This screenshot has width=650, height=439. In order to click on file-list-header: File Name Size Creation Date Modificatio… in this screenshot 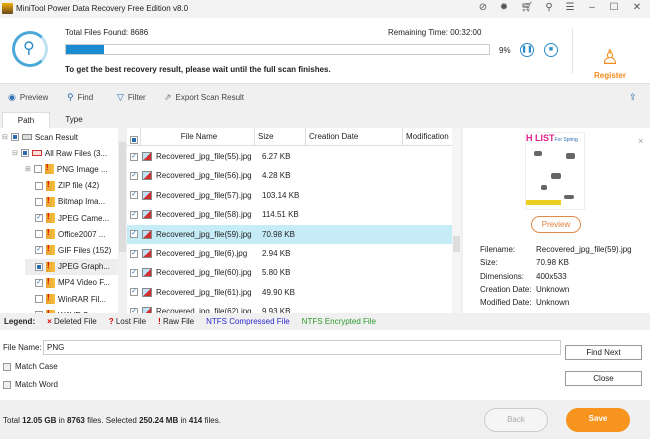, I will do `click(289, 137)`.